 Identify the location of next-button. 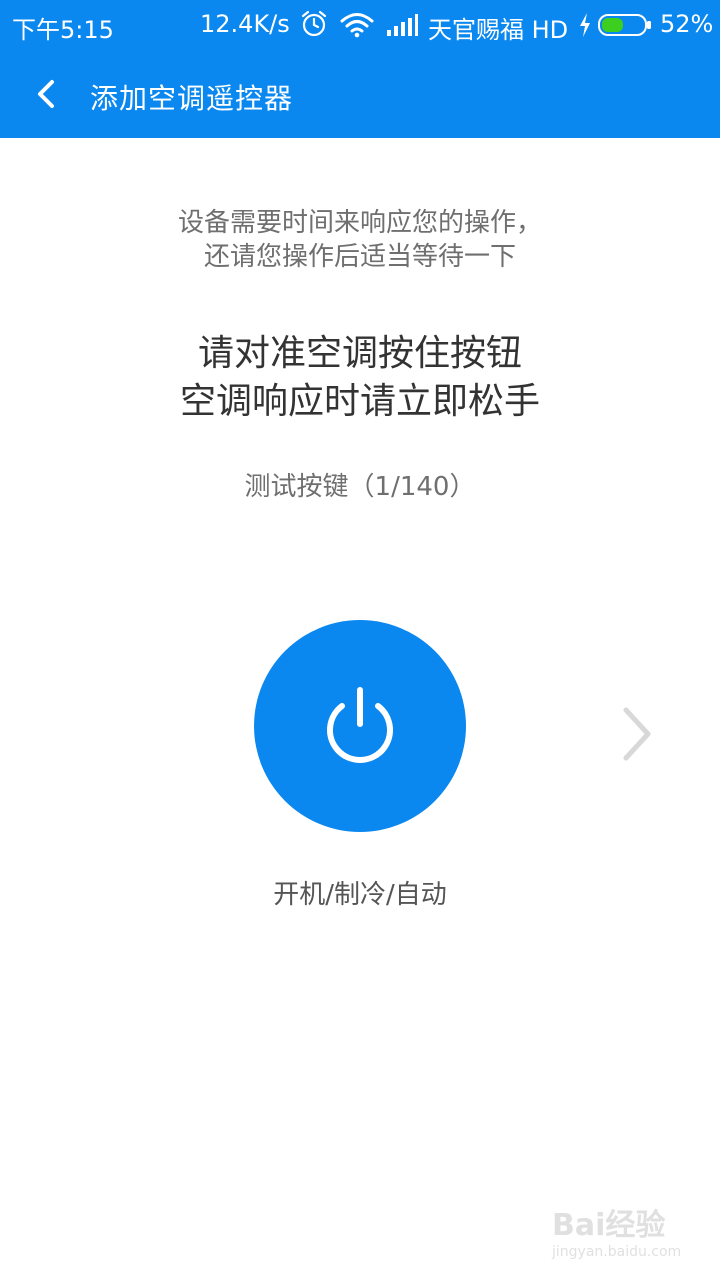
(636, 734).